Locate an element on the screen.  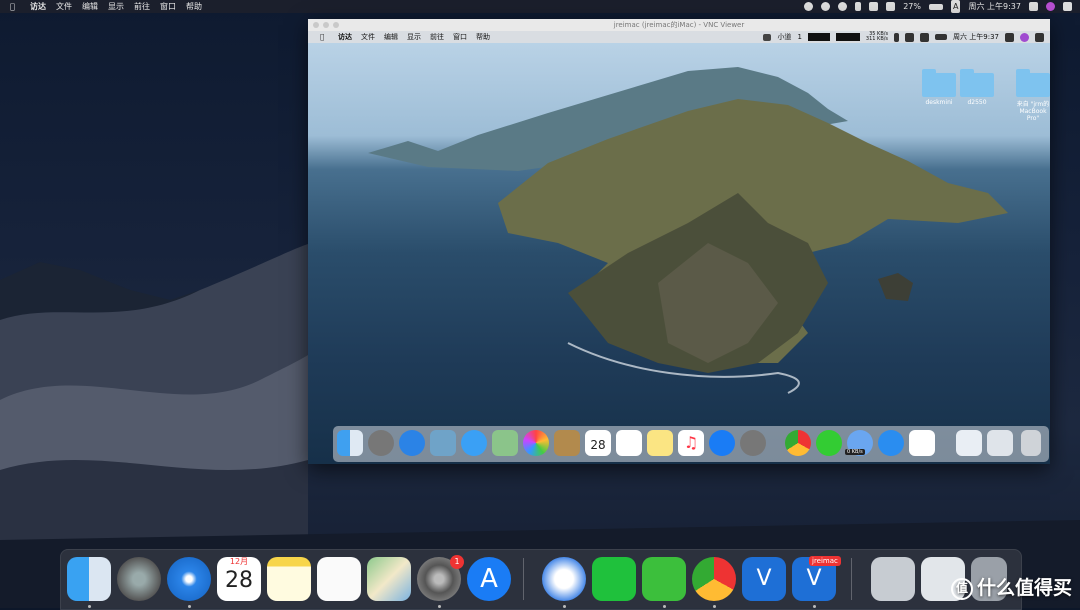
remote-menu-edit: 编辑 is located at coordinates (391, 37).